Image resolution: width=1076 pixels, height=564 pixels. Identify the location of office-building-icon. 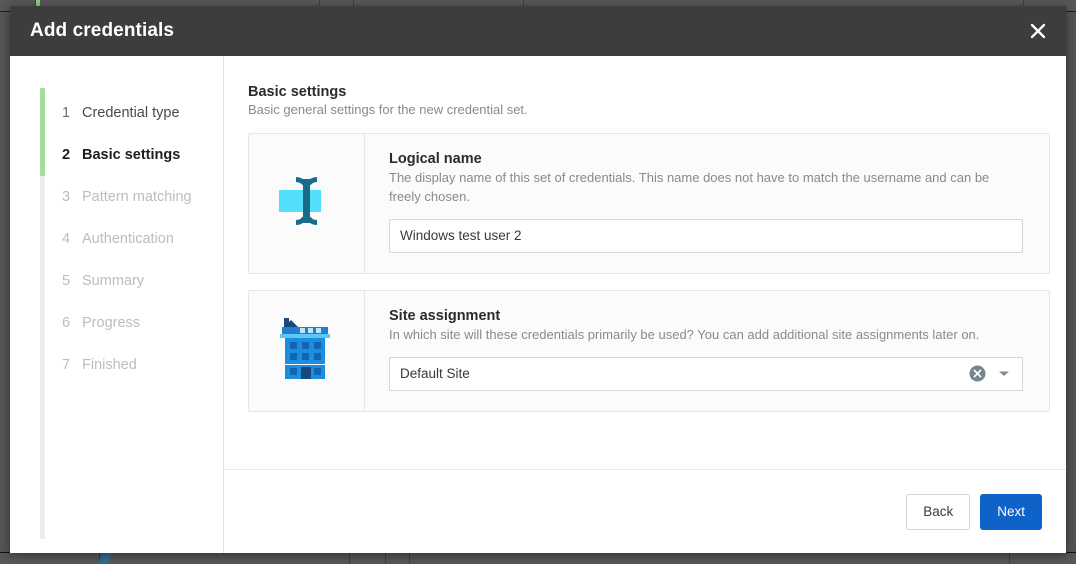
(307, 350).